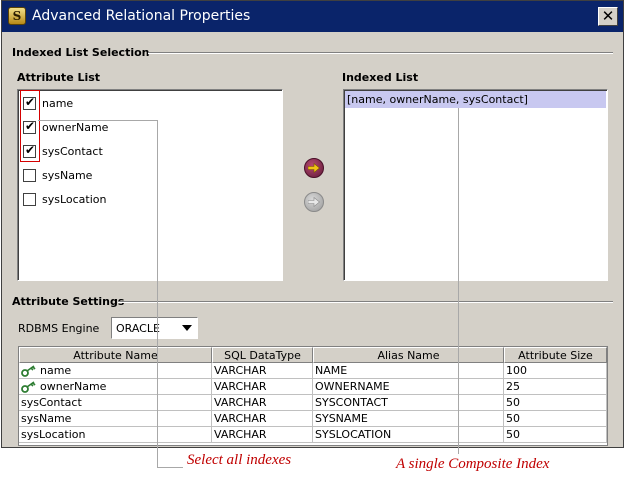 The height and width of the screenshot is (492, 627). I want to click on rdbms-engine-value: ORACLE, so click(138, 328).